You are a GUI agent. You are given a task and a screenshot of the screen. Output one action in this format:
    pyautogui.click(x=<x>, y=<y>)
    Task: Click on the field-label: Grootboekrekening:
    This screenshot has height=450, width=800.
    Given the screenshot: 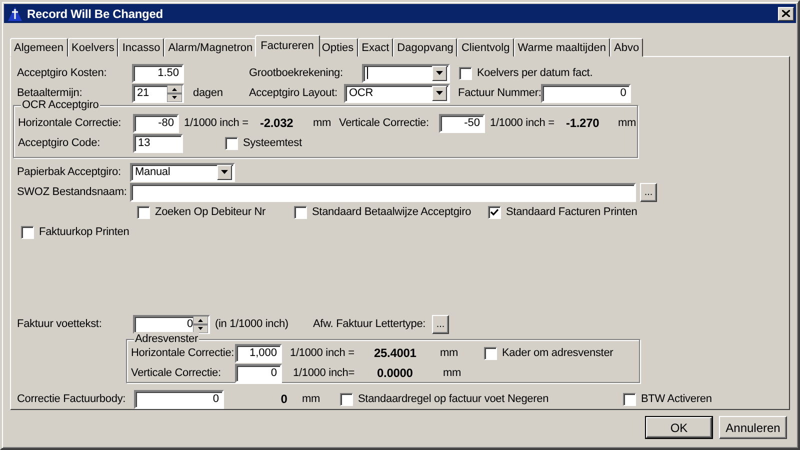 What is the action you would take?
    pyautogui.click(x=296, y=73)
    